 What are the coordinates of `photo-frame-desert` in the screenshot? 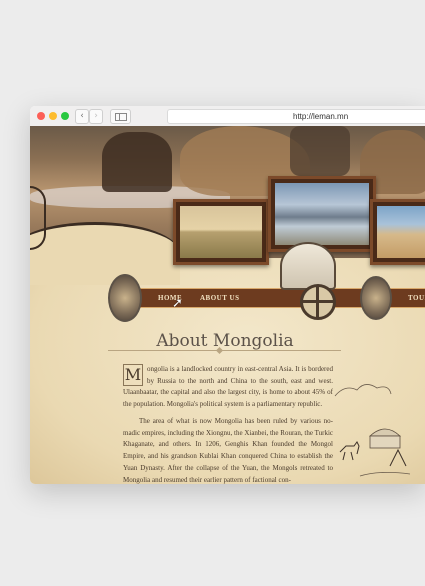 It's located at (397, 232).